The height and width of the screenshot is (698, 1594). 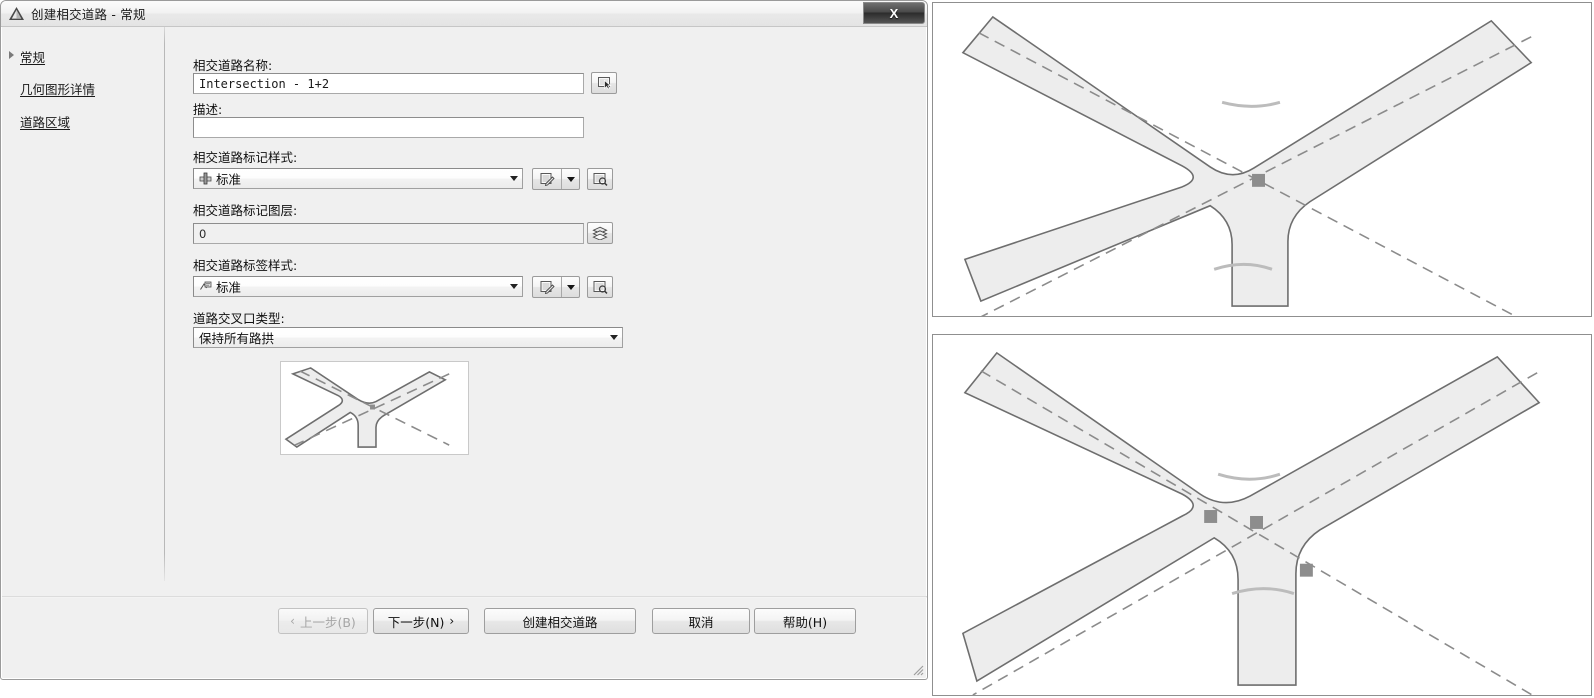 I want to click on chevron-left-icon: ‹, so click(x=292, y=621).